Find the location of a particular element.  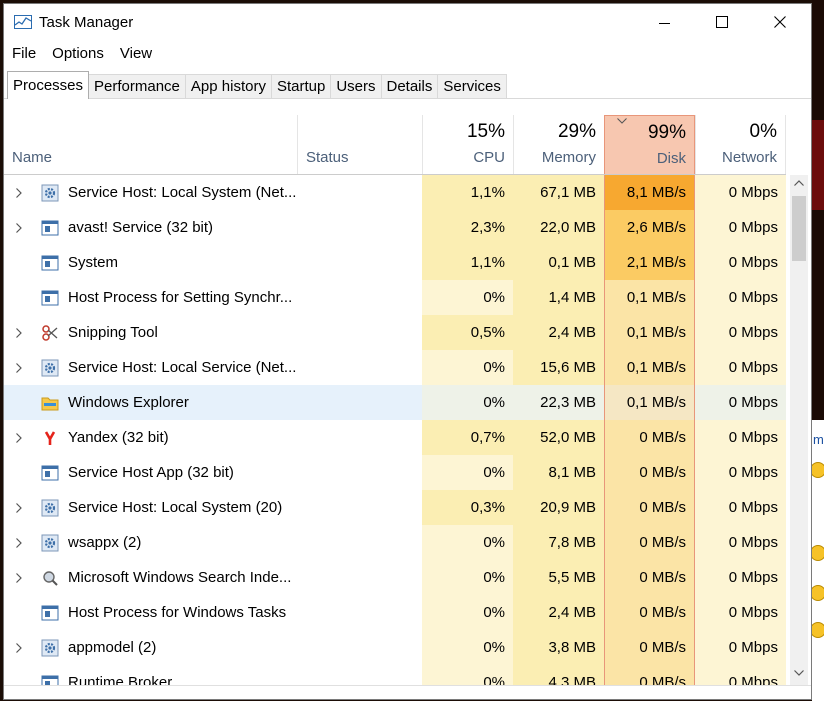

process-row: wsappx (2) 0% 7,8 MB 0 MB/s 0 Mbps is located at coordinates (395, 542).